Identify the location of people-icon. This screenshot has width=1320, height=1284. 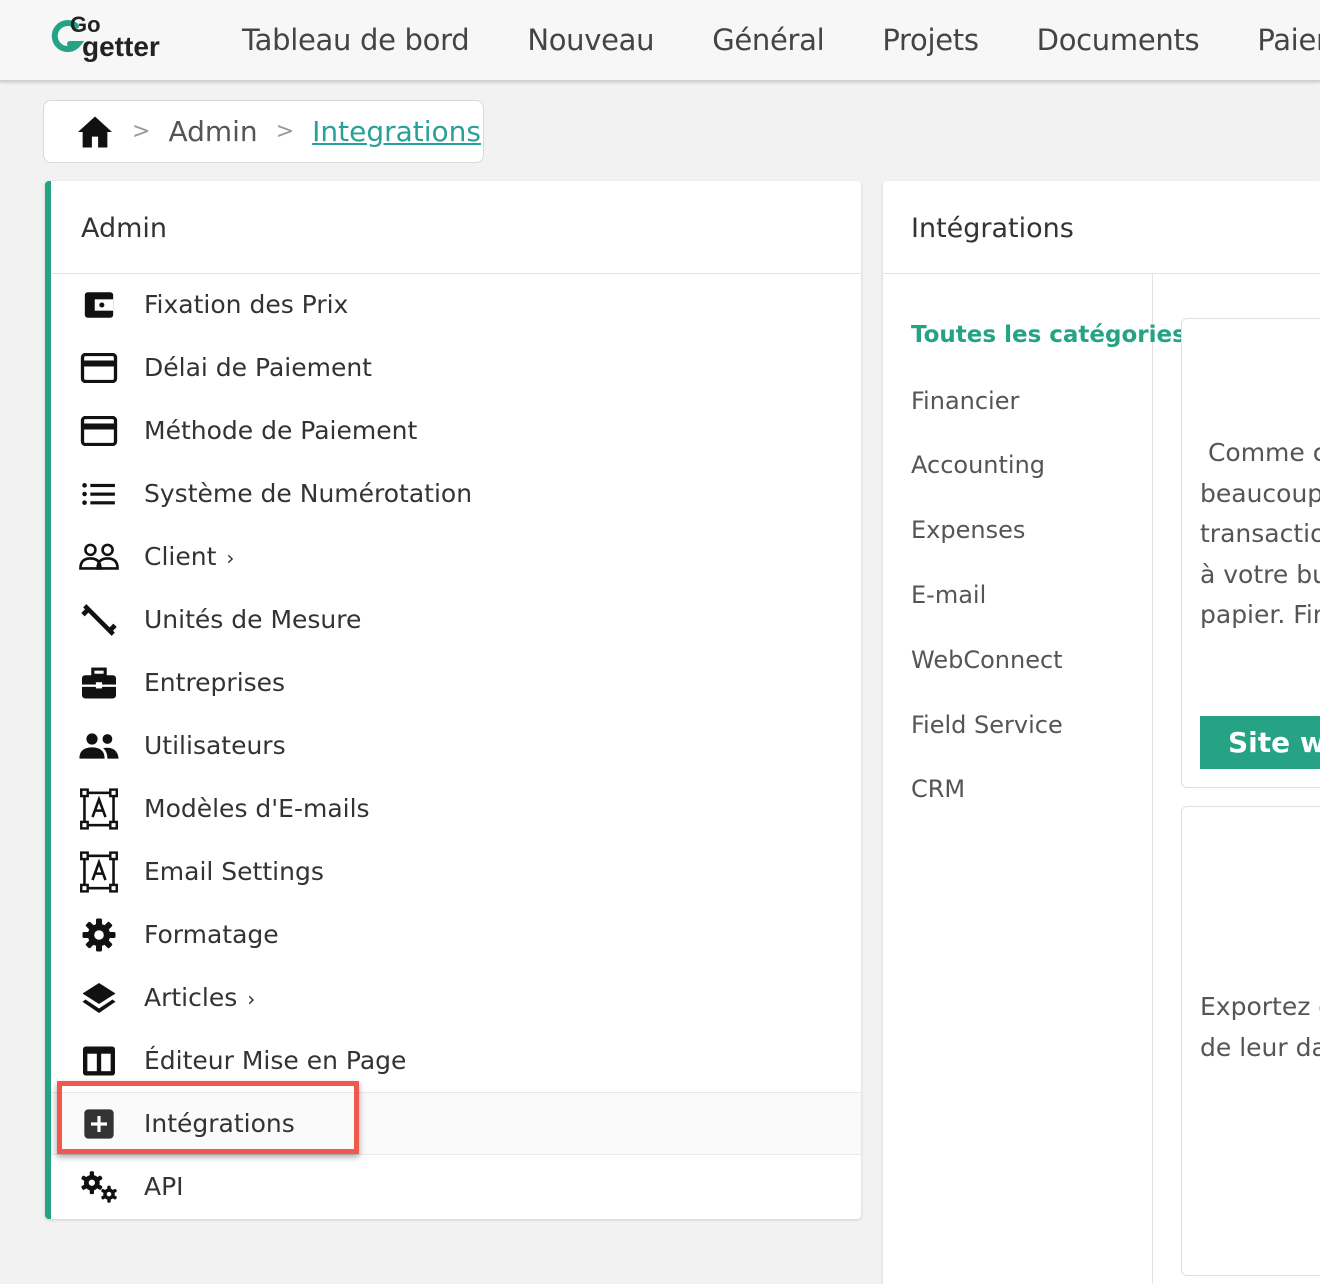
(99, 746).